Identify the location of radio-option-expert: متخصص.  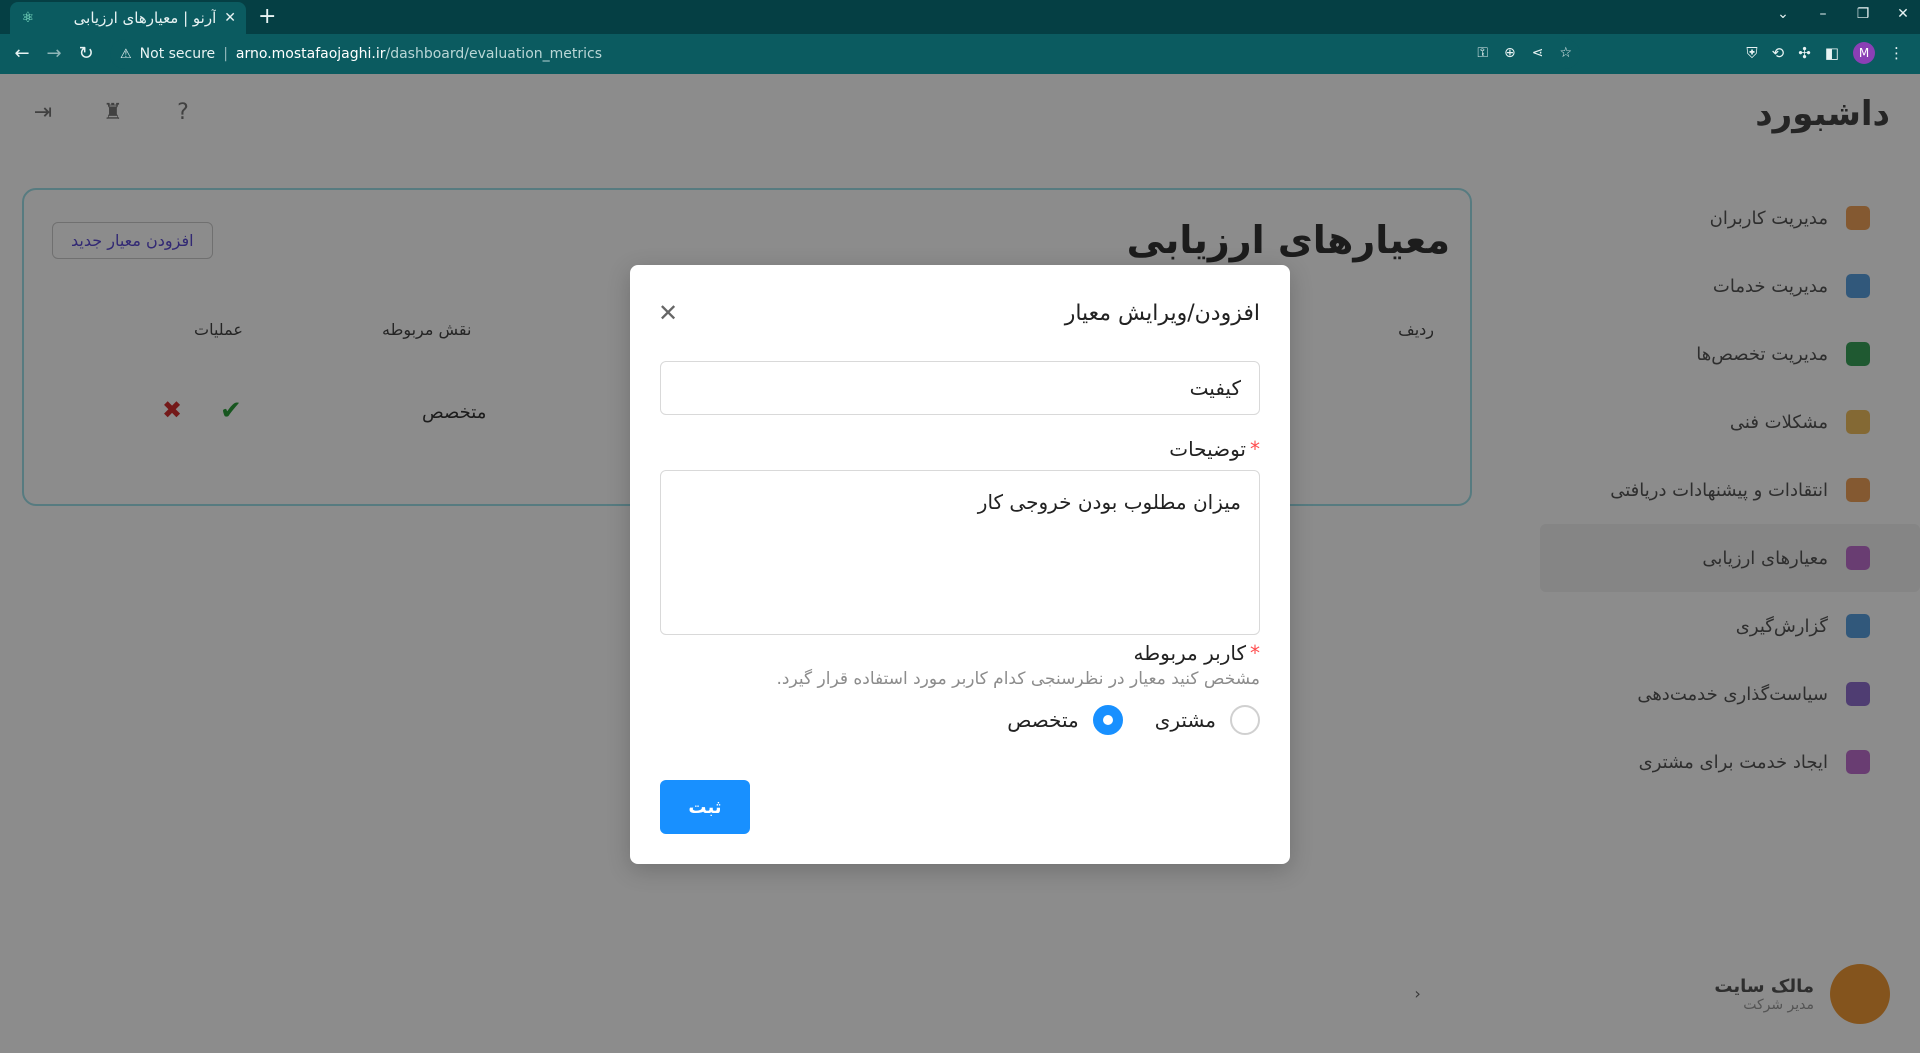
(1065, 720).